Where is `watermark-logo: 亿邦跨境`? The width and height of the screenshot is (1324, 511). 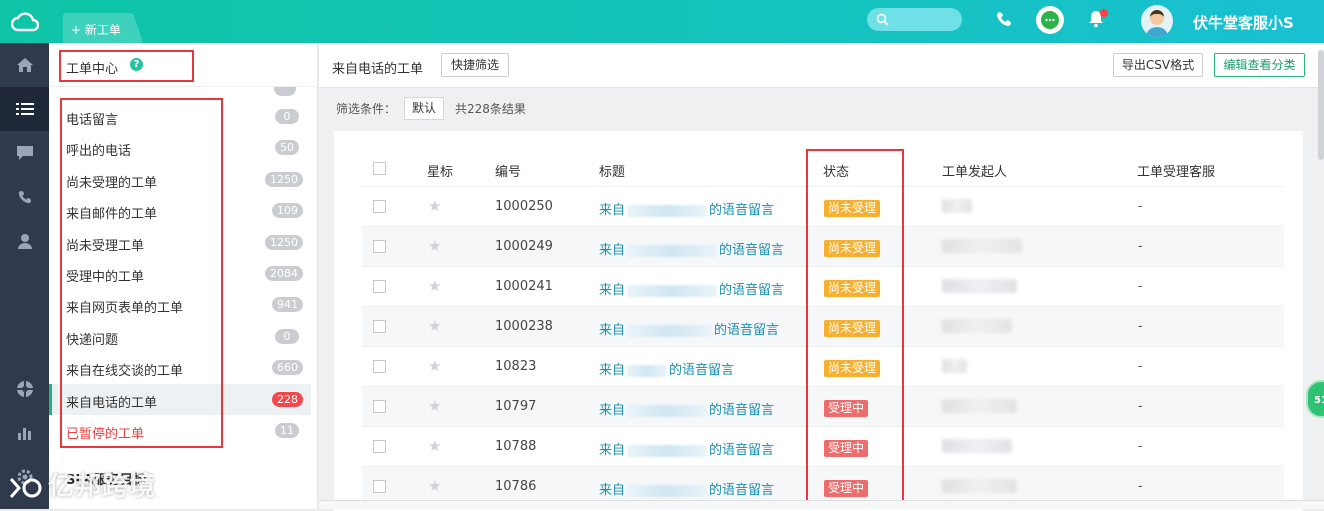
watermark-logo: 亿邦跨境 is located at coordinates (82, 484).